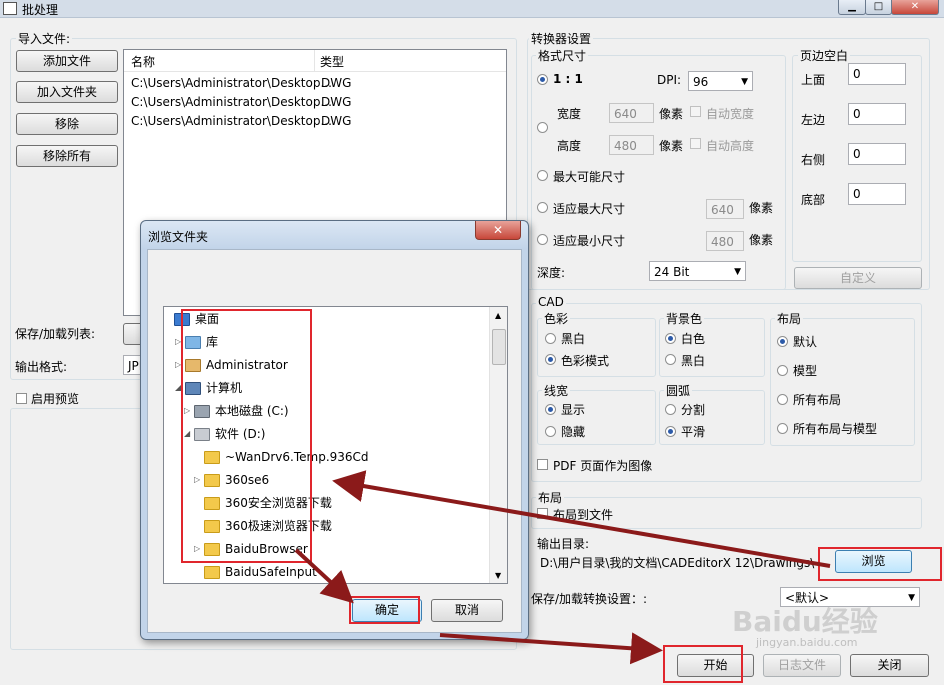 This screenshot has width=944, height=685. What do you see at coordinates (324, 576) in the screenshot?
I see `arrow-tree-to-ok` at bounding box center [324, 576].